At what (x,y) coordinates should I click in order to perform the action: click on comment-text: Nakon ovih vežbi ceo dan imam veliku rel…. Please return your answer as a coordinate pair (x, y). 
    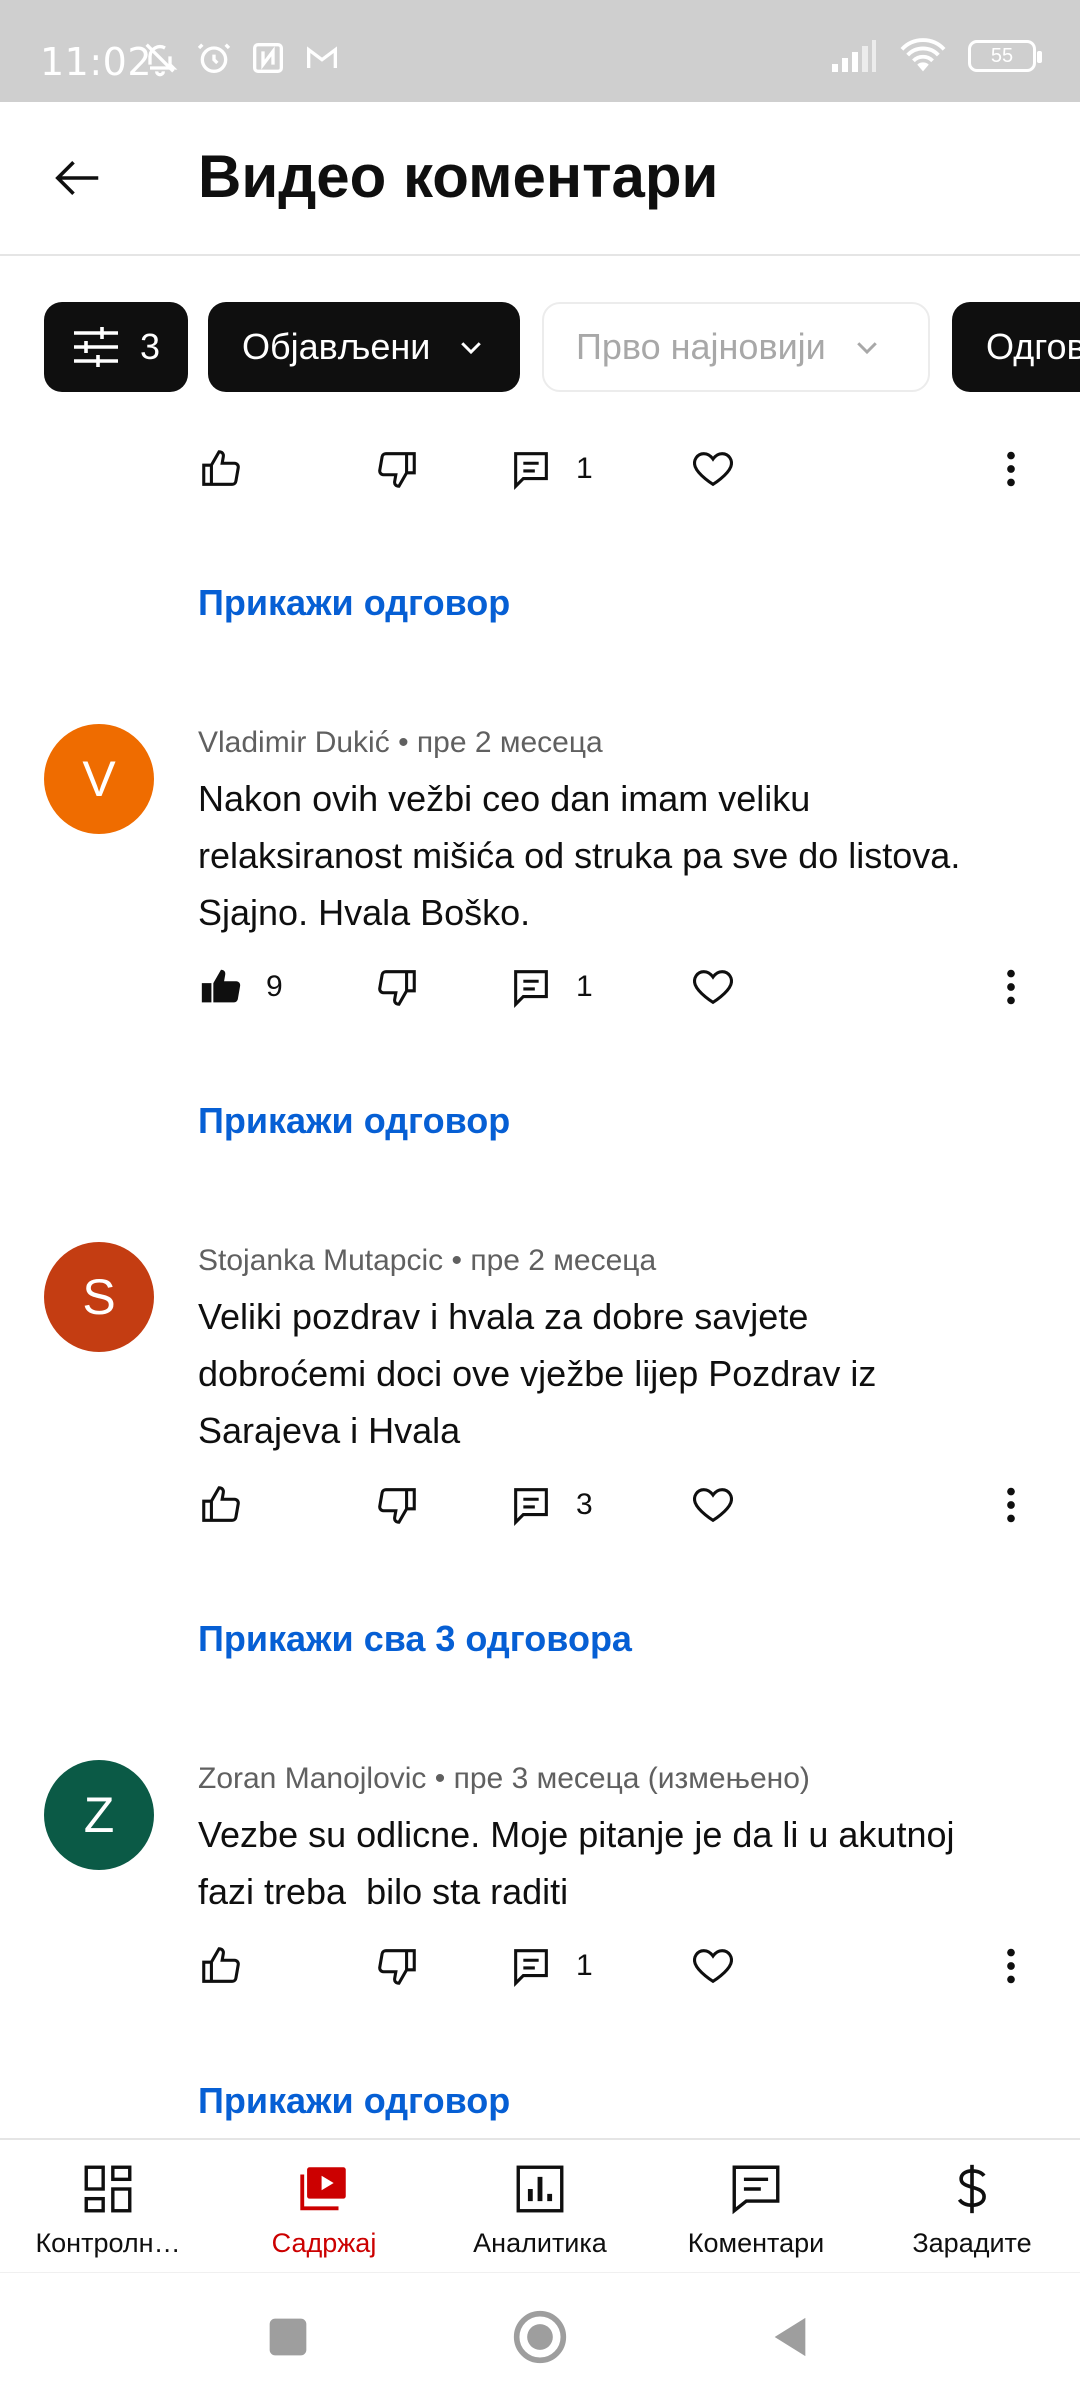
    Looking at the image, I should click on (579, 855).